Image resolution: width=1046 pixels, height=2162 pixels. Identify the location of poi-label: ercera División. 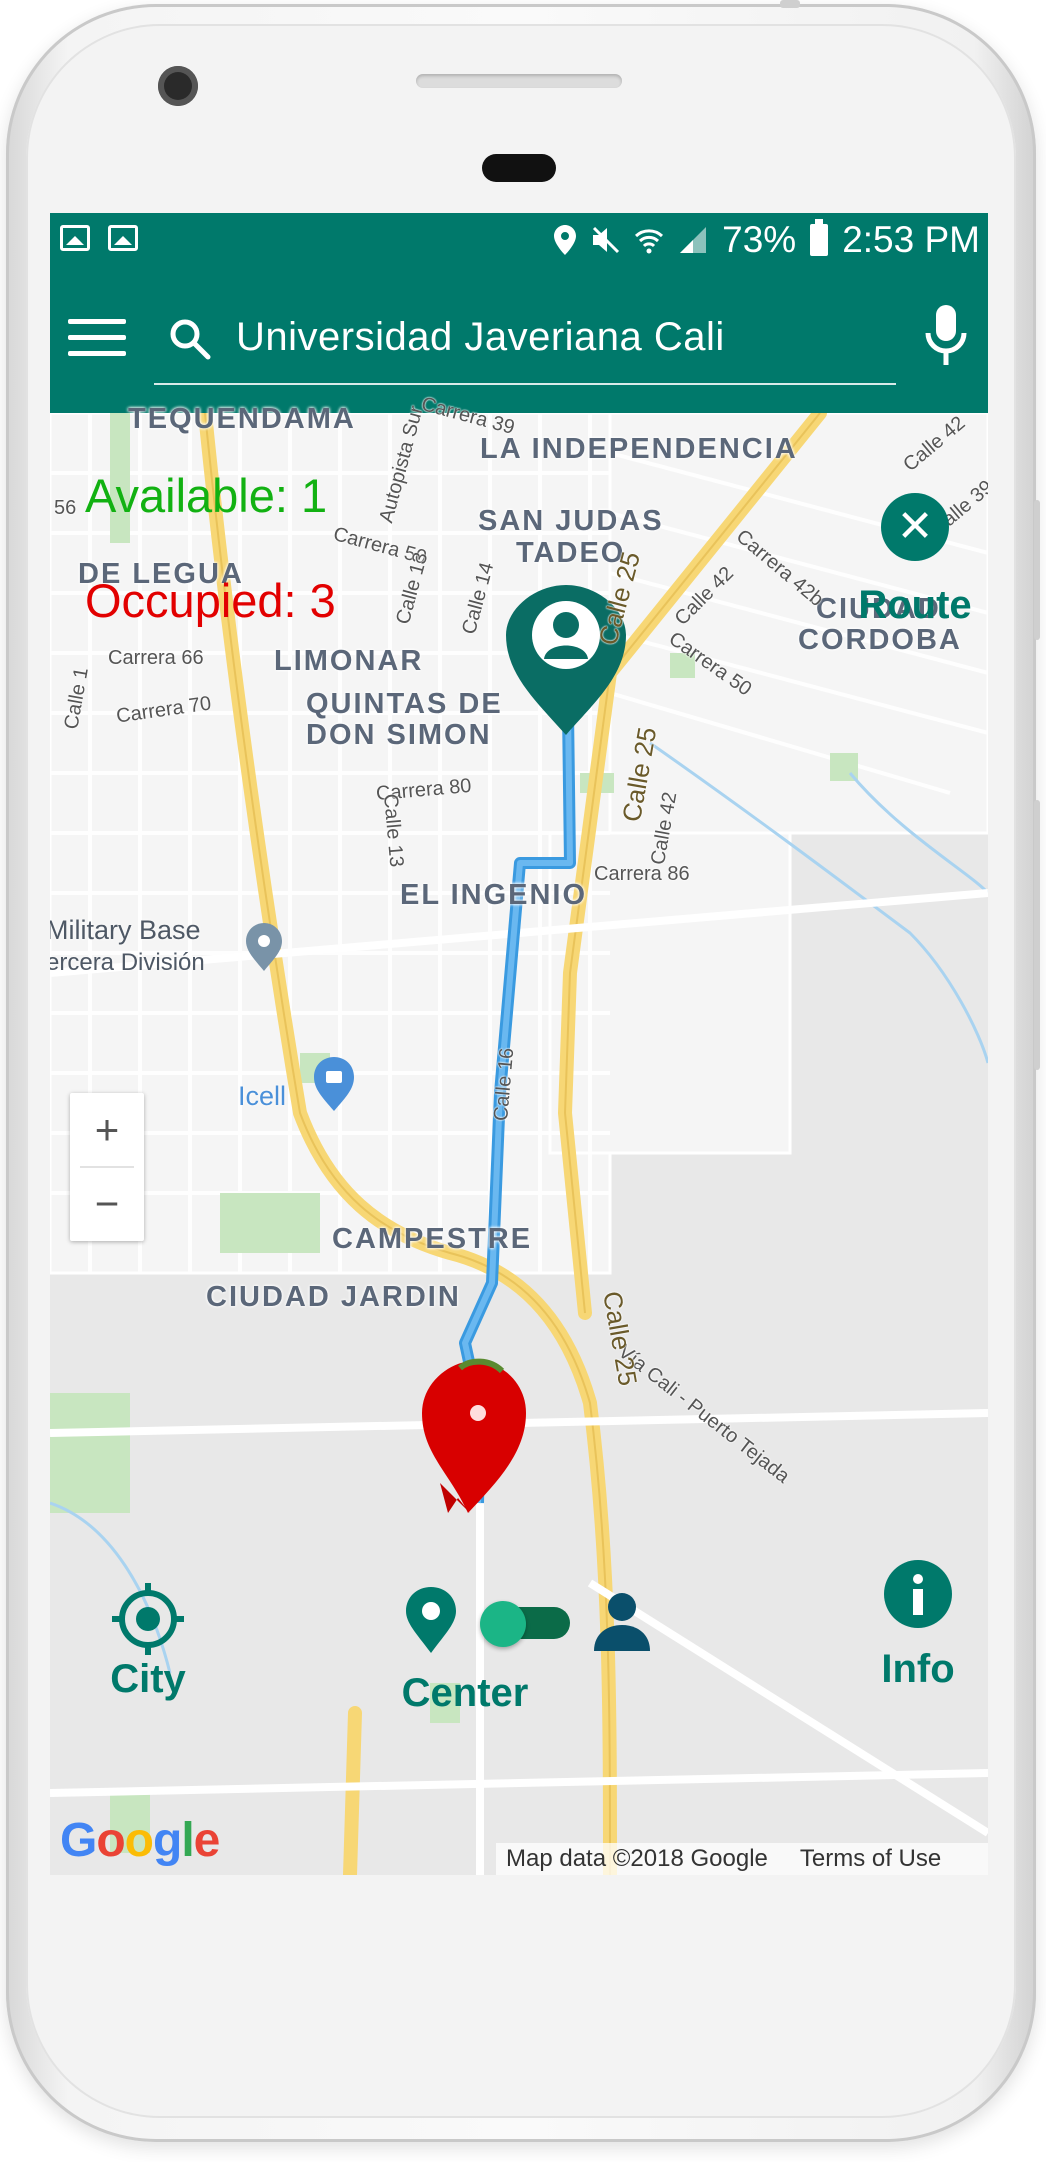
(127, 962).